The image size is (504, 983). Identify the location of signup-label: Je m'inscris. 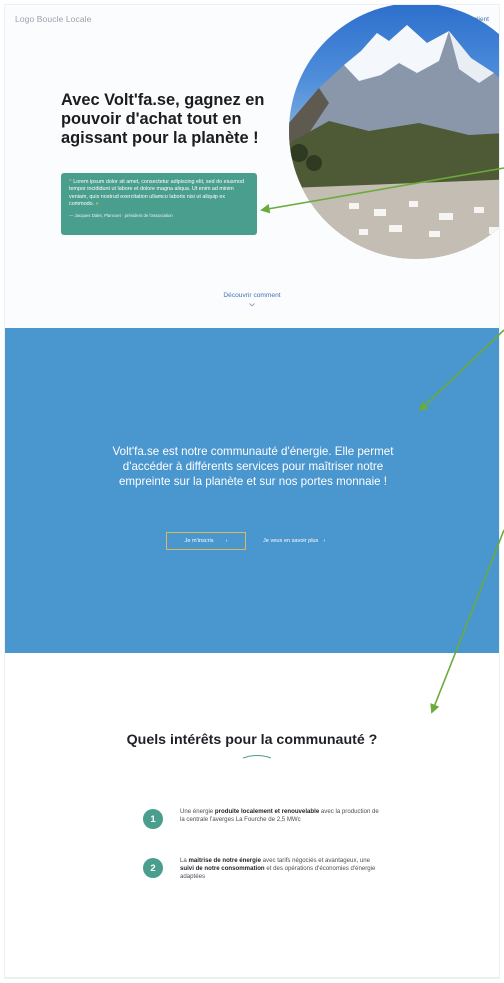
(199, 541).